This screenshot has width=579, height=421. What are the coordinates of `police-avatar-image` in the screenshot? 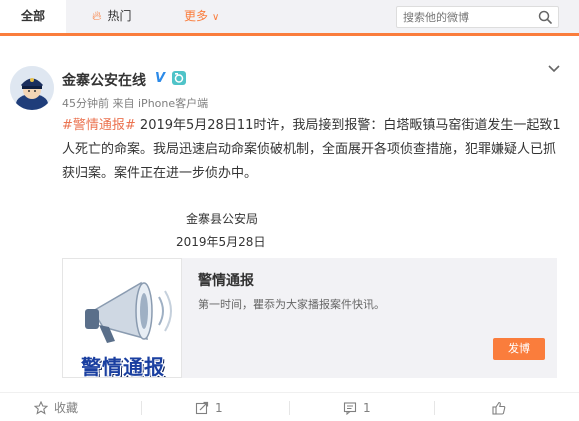 It's located at (32, 88).